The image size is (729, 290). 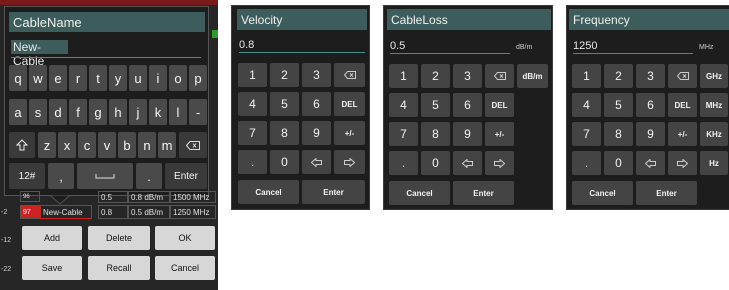 What do you see at coordinates (38, 112) in the screenshot?
I see `key-s: s` at bounding box center [38, 112].